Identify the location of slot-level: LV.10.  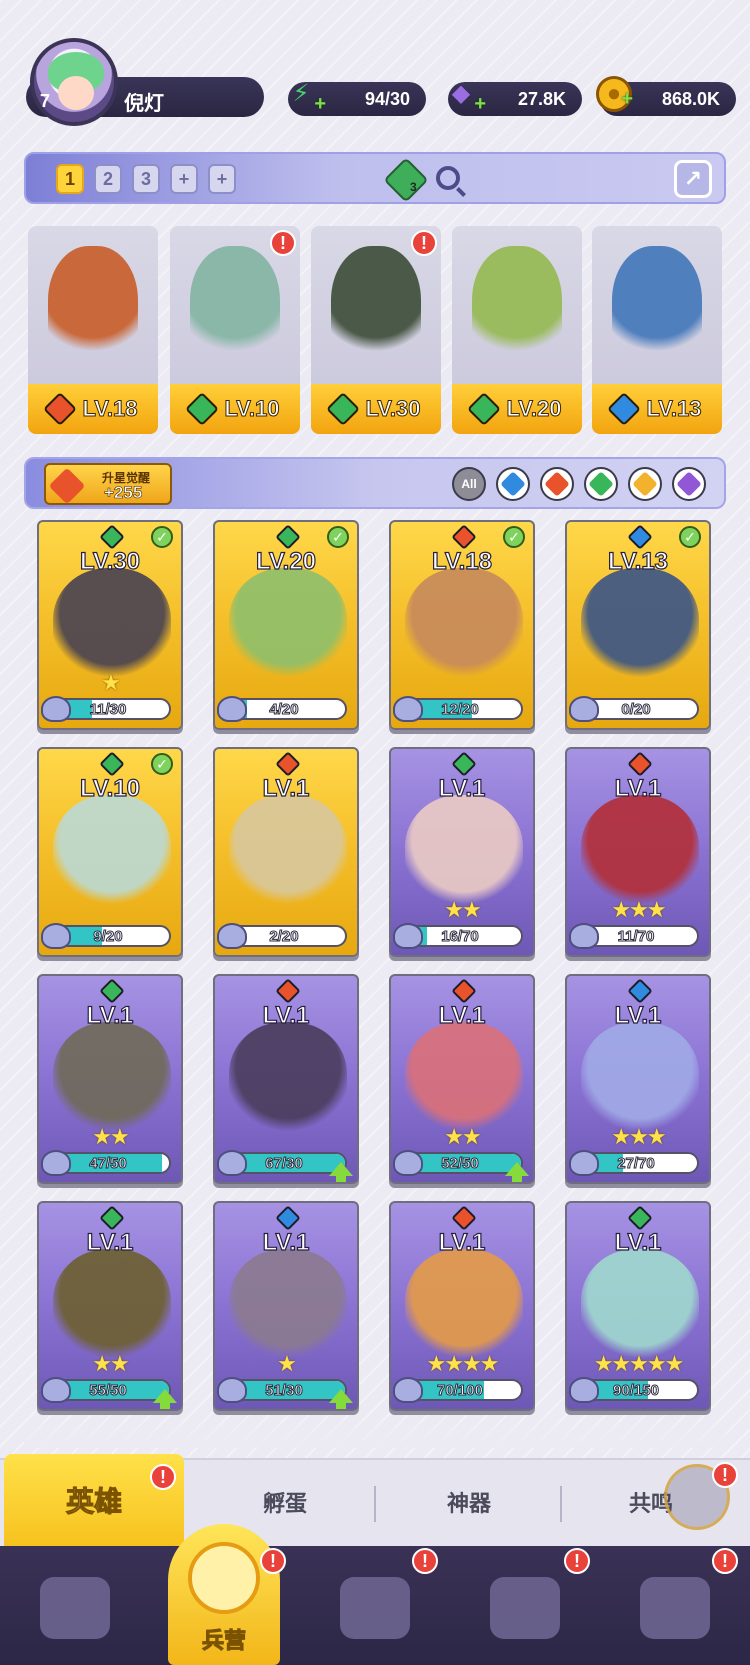
(252, 409).